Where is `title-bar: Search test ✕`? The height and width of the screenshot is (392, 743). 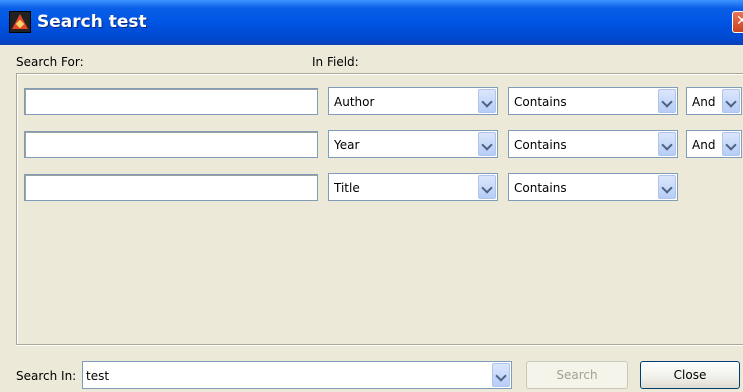 title-bar: Search test ✕ is located at coordinates (371, 22).